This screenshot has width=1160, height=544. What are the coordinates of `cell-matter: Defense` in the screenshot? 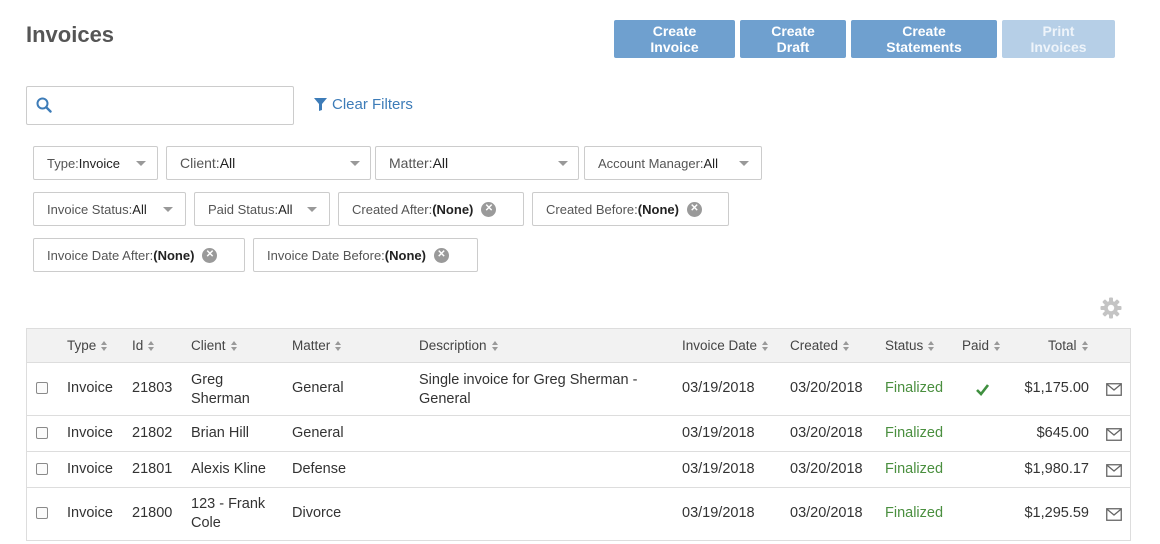 It's located at (319, 469).